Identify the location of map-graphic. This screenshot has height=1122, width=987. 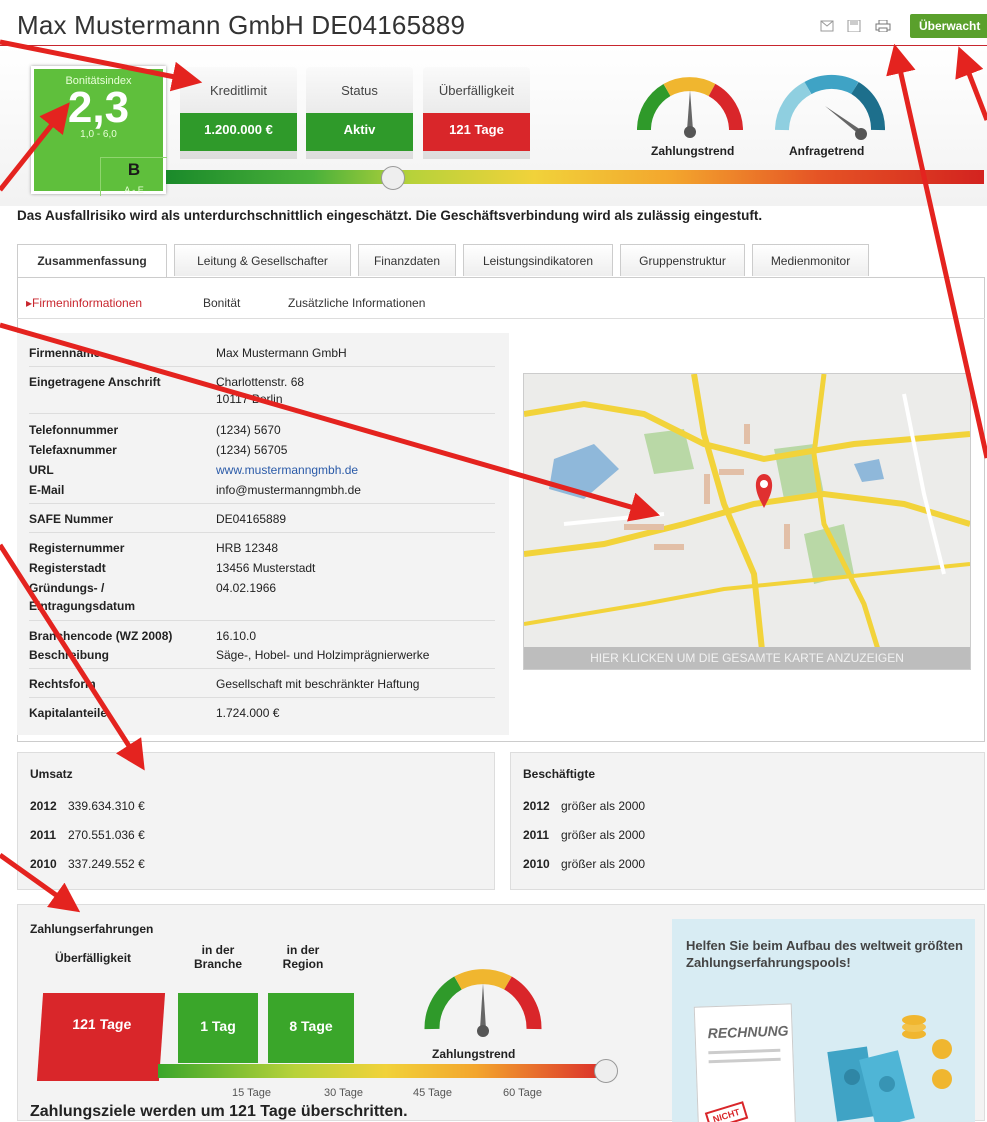
(747, 521).